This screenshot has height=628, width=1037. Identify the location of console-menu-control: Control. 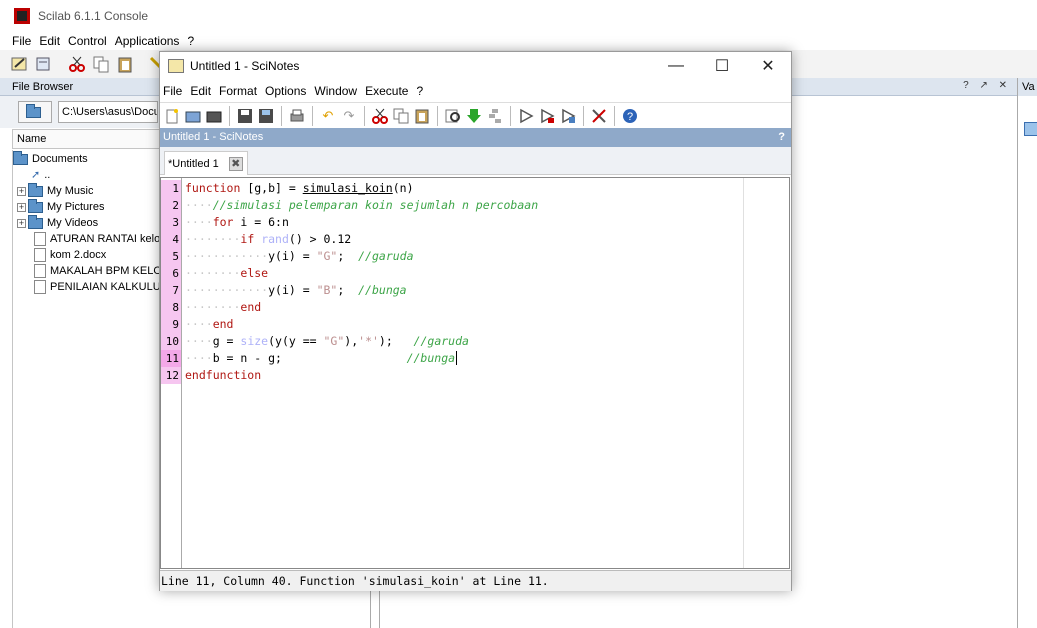
(87, 41).